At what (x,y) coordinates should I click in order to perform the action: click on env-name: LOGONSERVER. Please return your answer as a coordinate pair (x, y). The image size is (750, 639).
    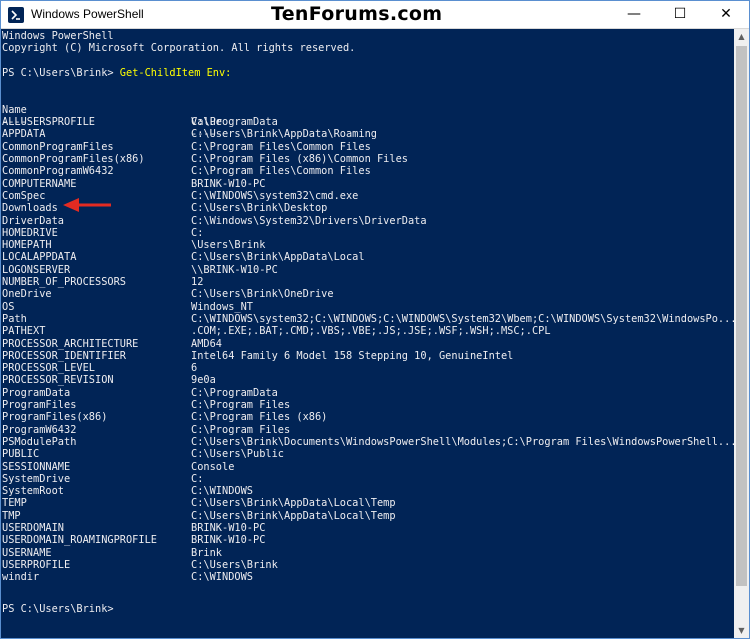
    Looking at the image, I should click on (36, 269).